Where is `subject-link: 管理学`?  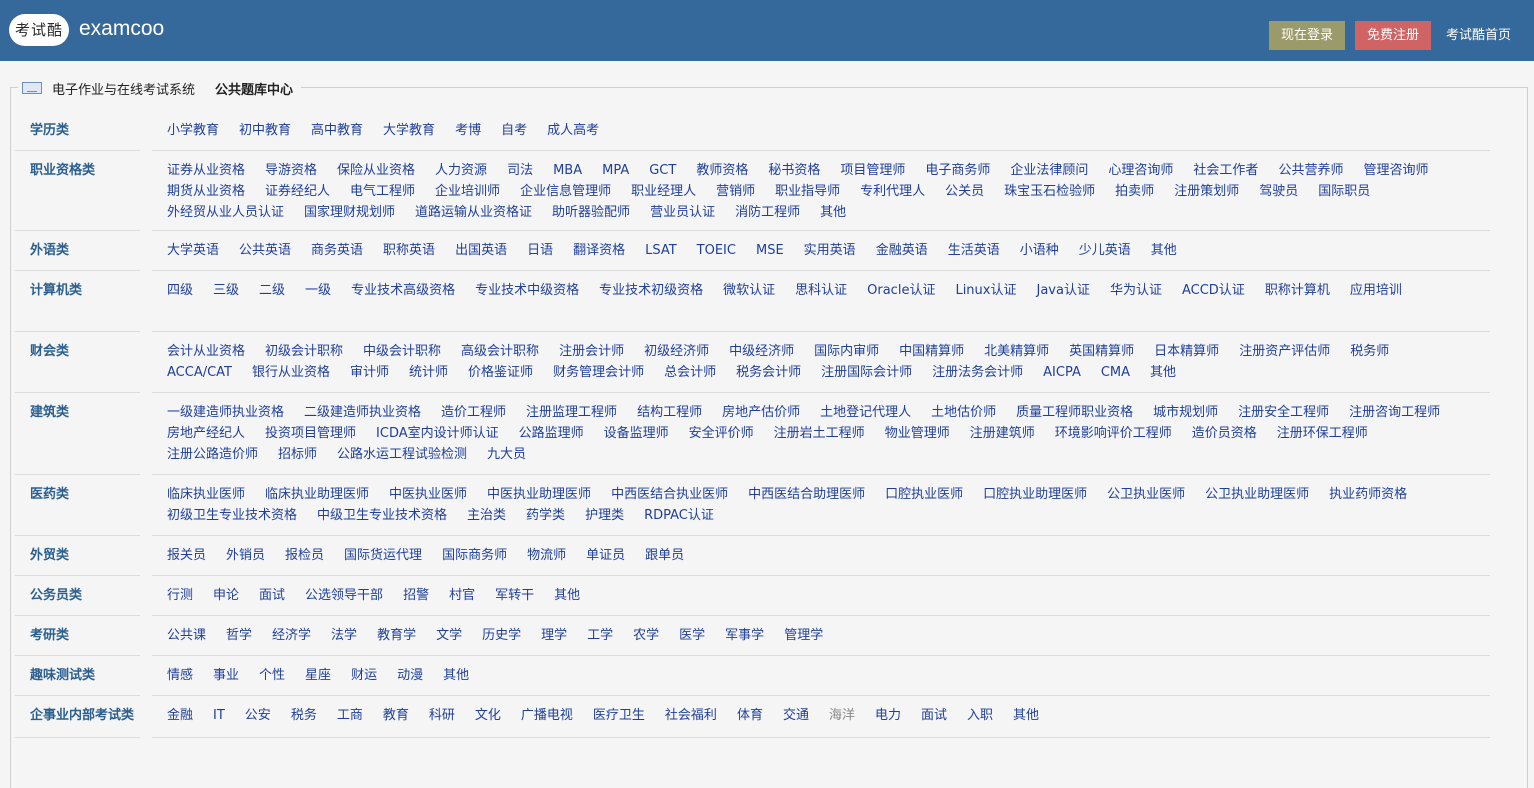 subject-link: 管理学 is located at coordinates (803, 635).